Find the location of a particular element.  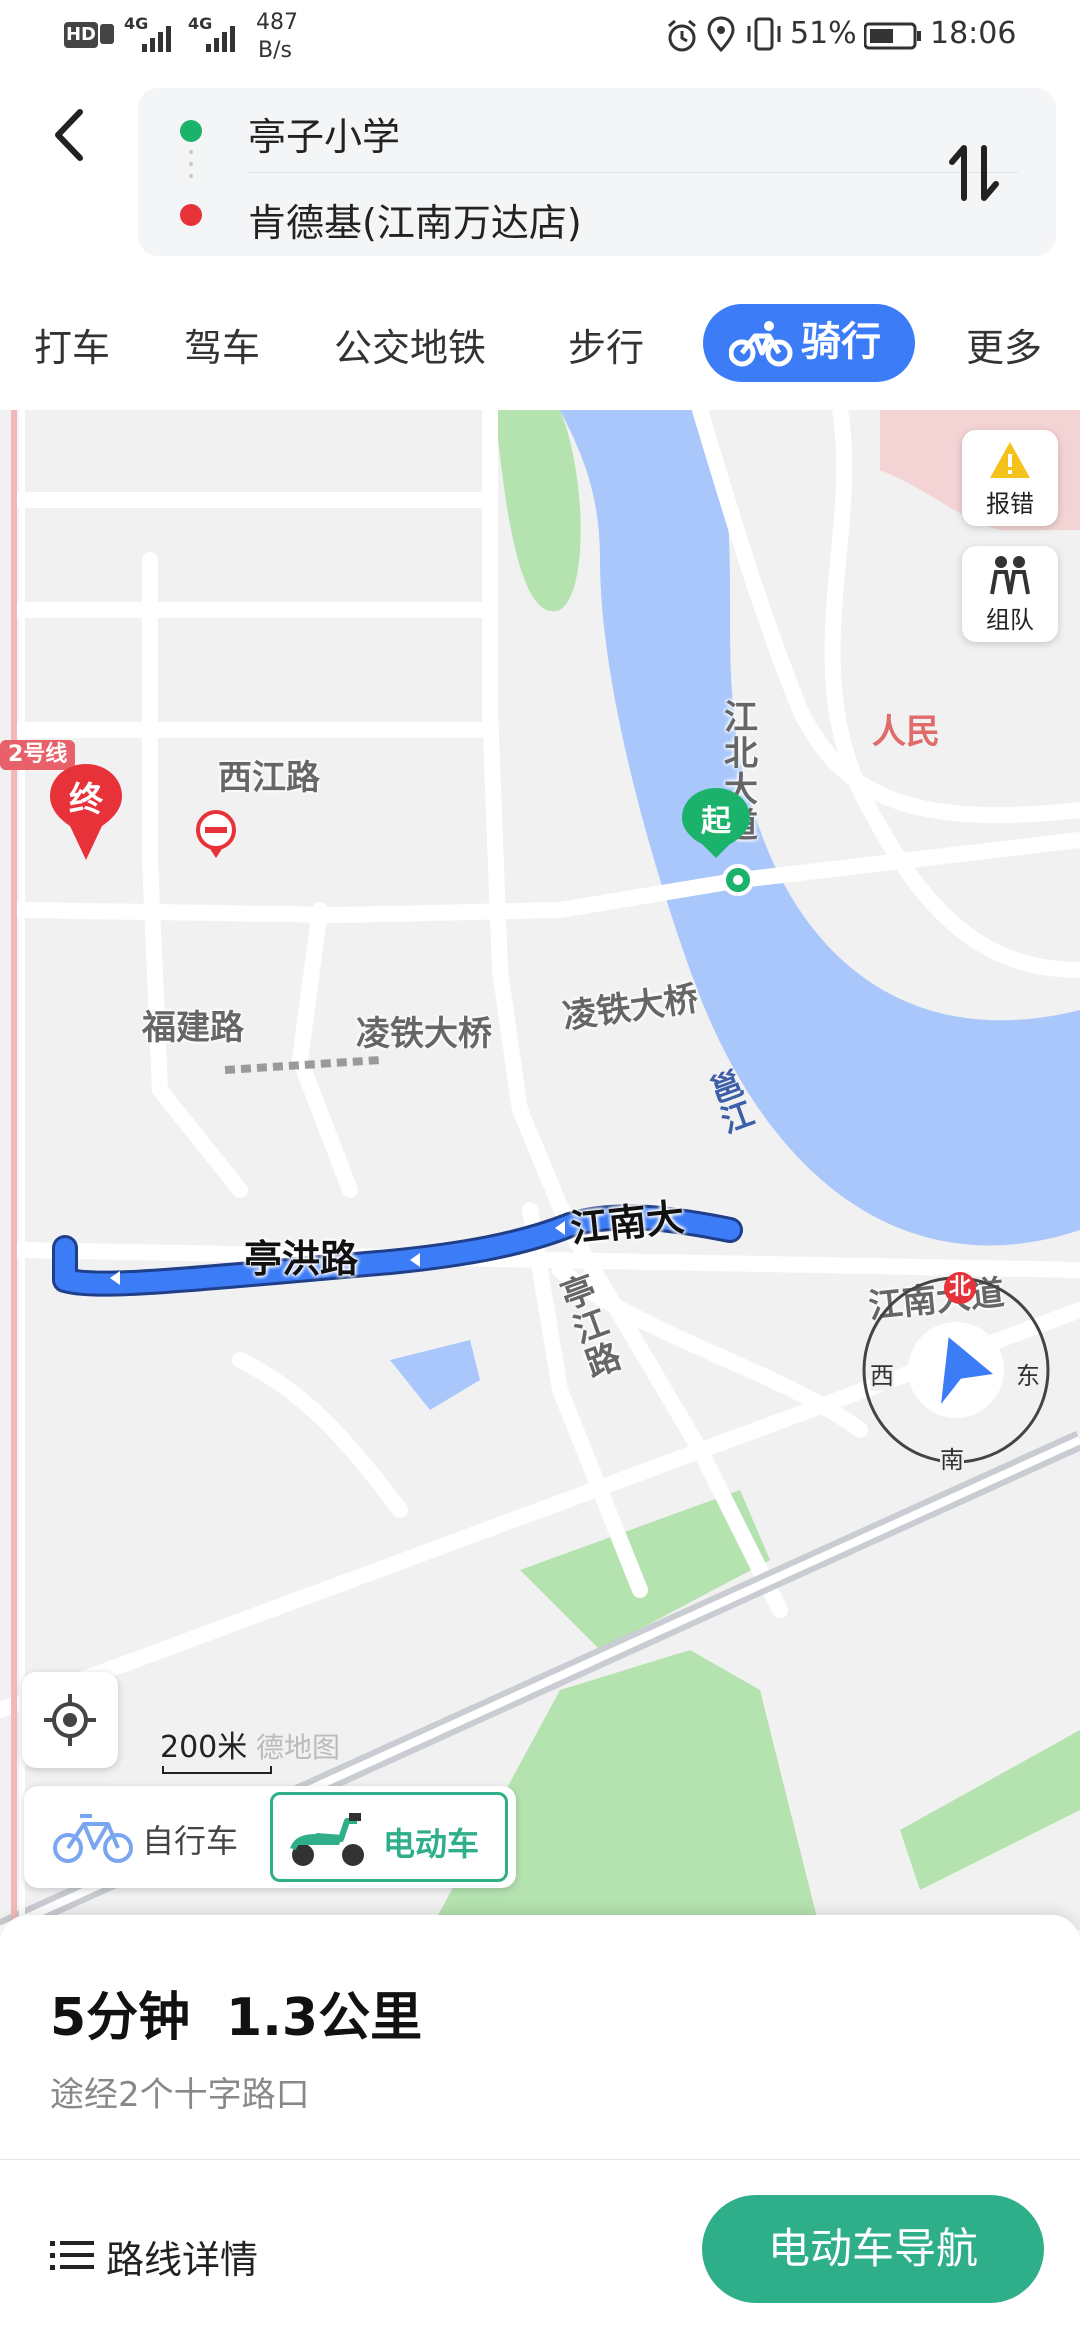

route-details-label: 路线详情 is located at coordinates (182, 2260).